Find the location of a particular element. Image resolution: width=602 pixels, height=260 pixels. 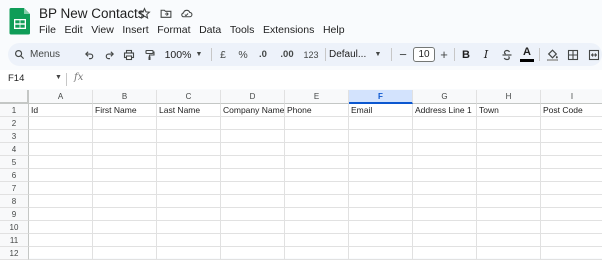

cell-d7 is located at coordinates (253, 188).